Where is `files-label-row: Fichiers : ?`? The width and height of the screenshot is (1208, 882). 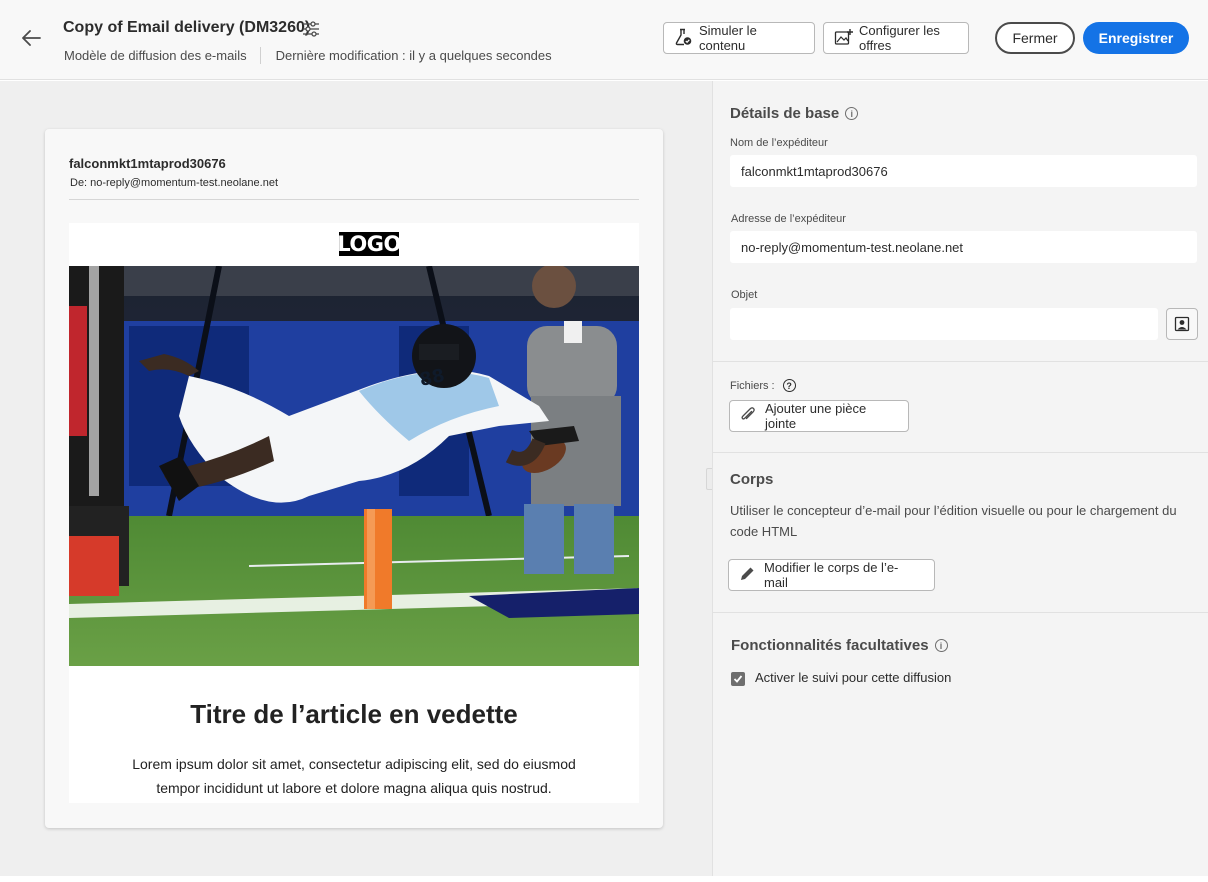 files-label-row: Fichiers : ? is located at coordinates (763, 385).